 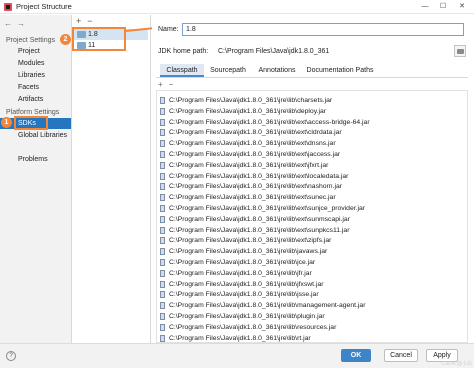 What do you see at coordinates (160, 84) in the screenshot?
I see `add-path-button: +` at bounding box center [160, 84].